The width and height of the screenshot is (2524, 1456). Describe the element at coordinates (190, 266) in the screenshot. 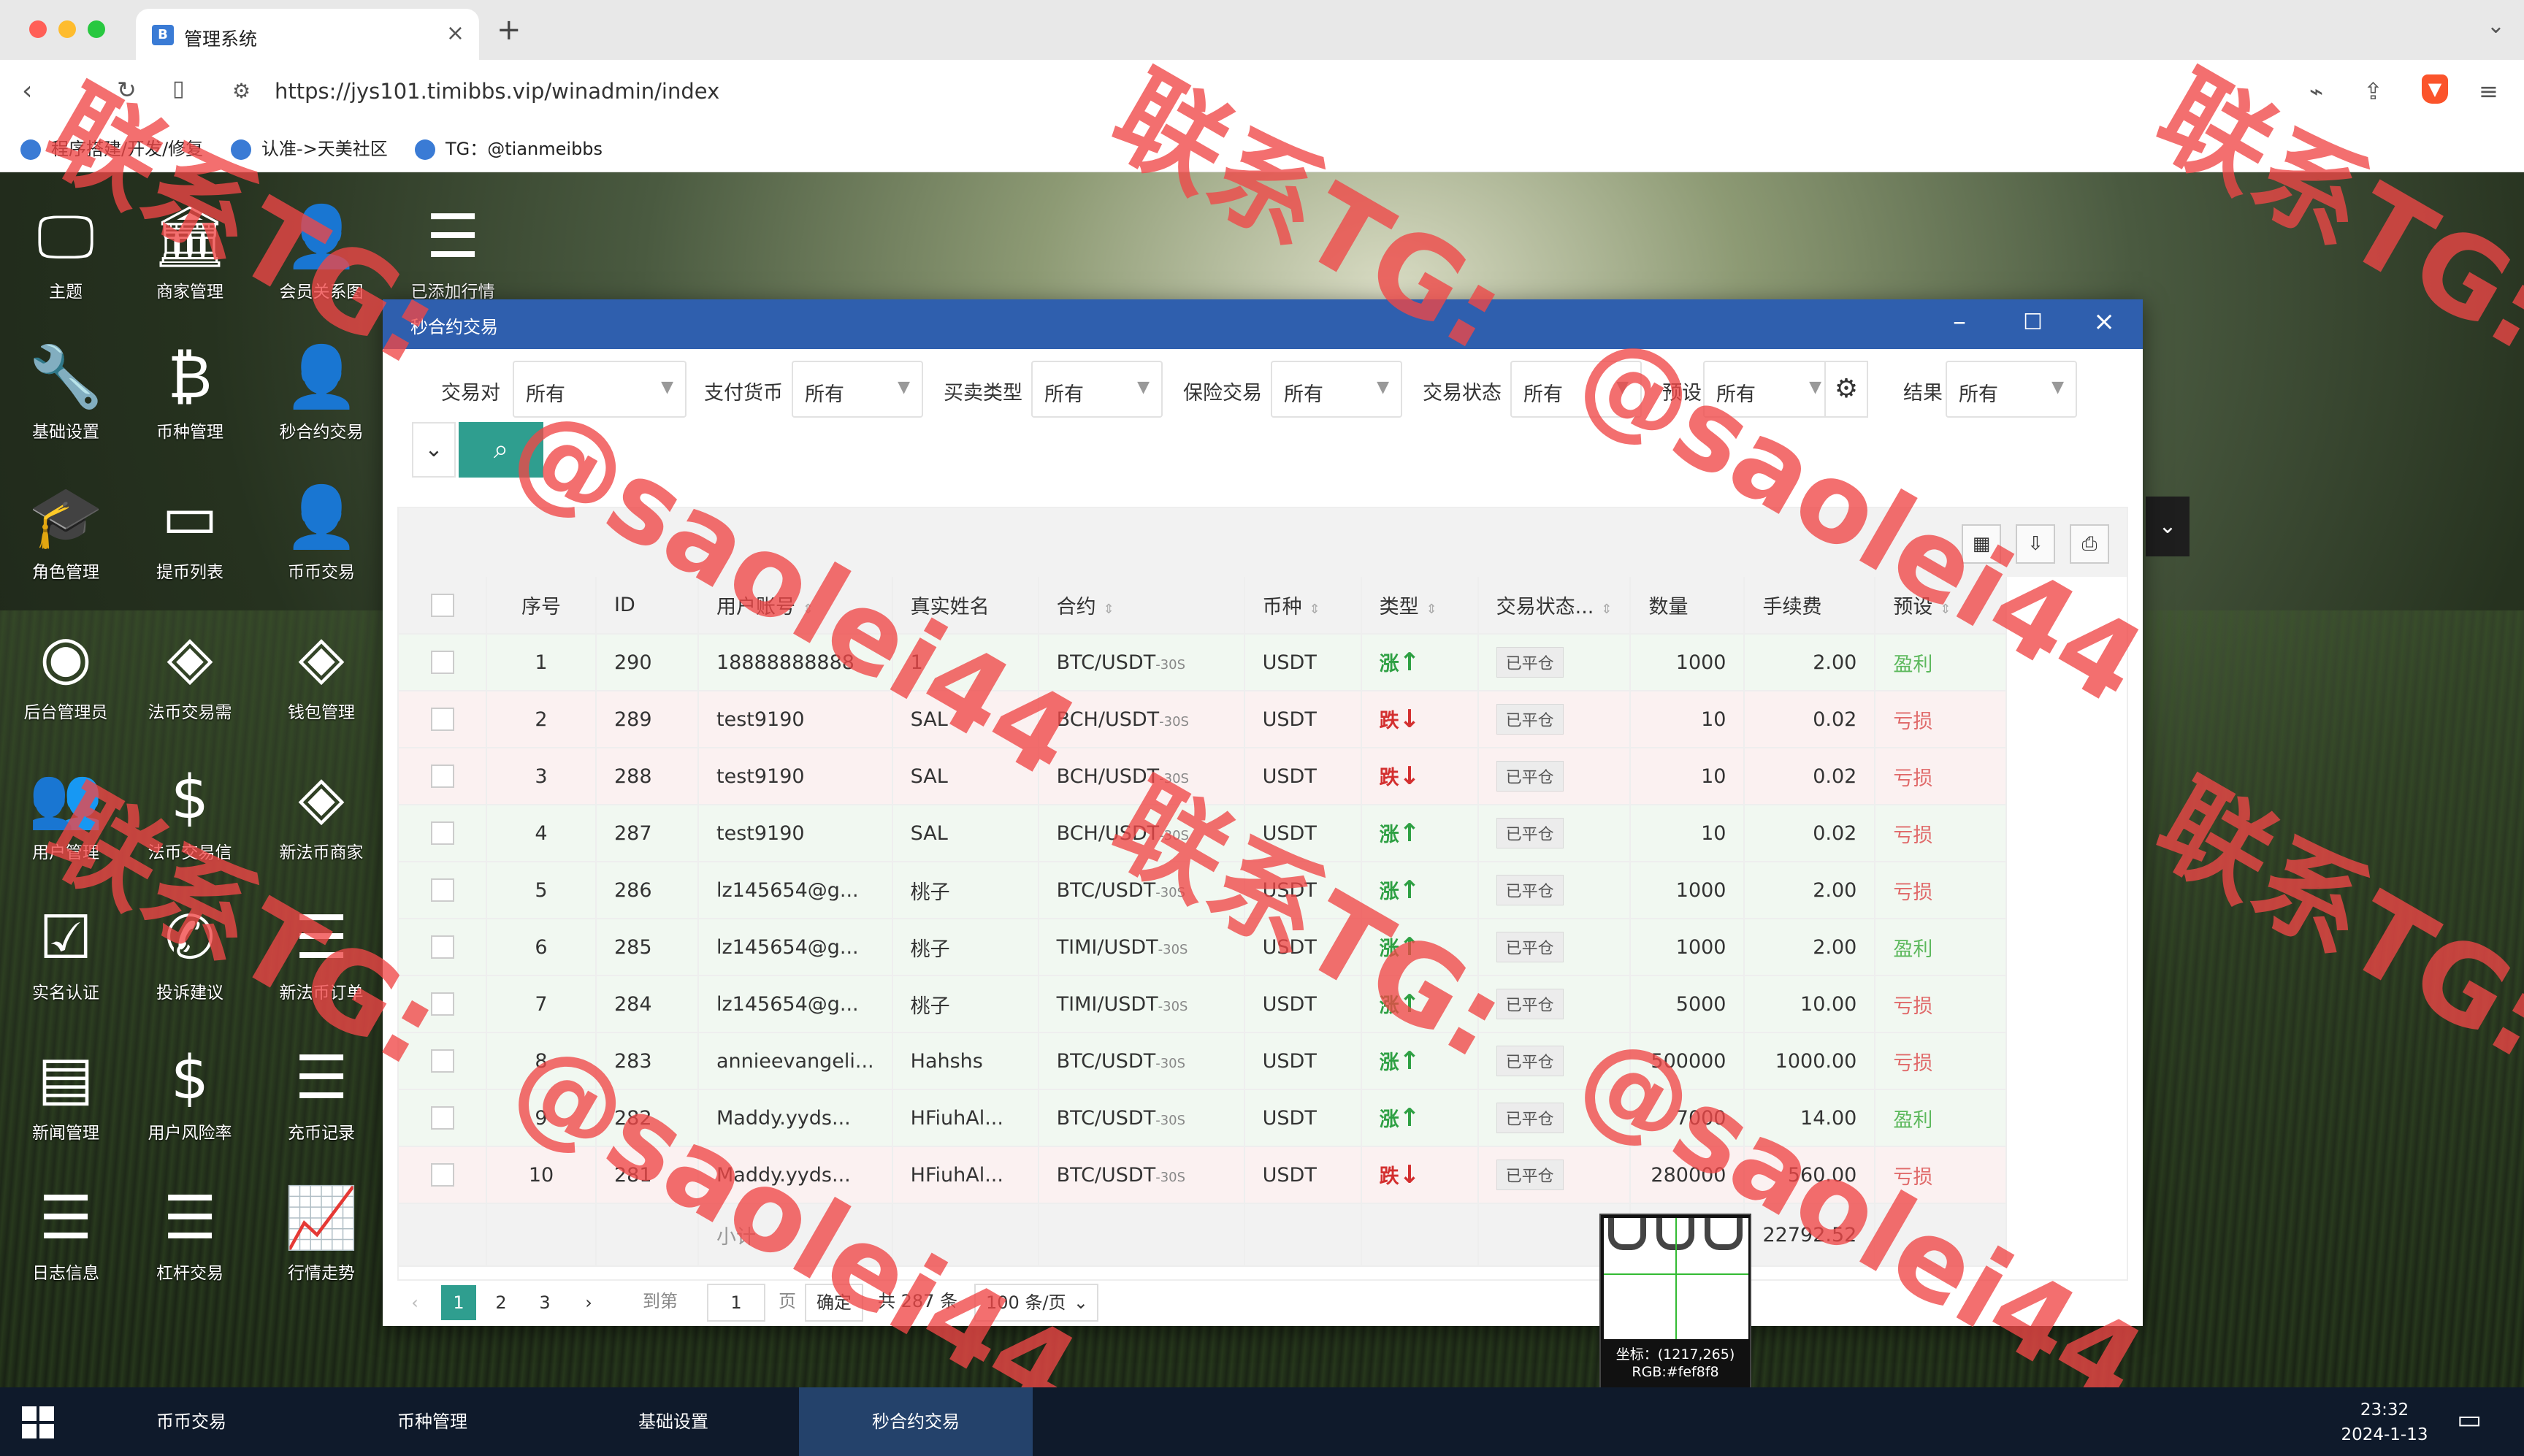

I see `desktop-icon-merchant: 🏛 商家管理` at that location.